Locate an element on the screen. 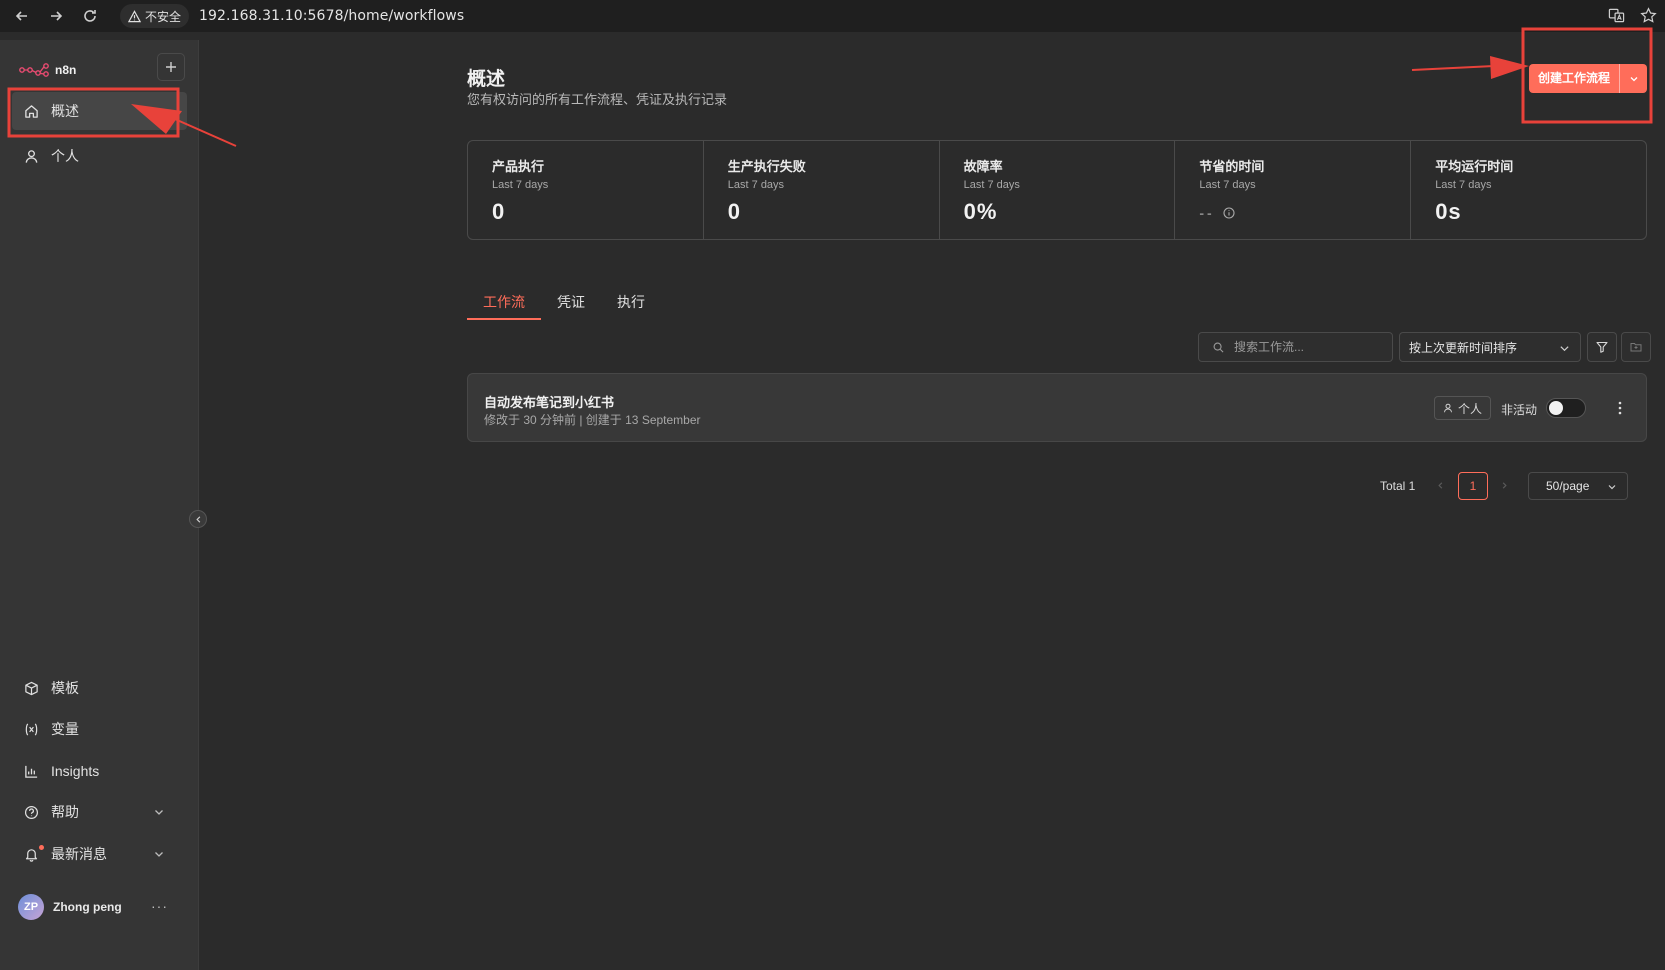 This screenshot has width=1665, height=970. stat-time-saved: 节省的时间 Last 7 days -- is located at coordinates (1293, 190).